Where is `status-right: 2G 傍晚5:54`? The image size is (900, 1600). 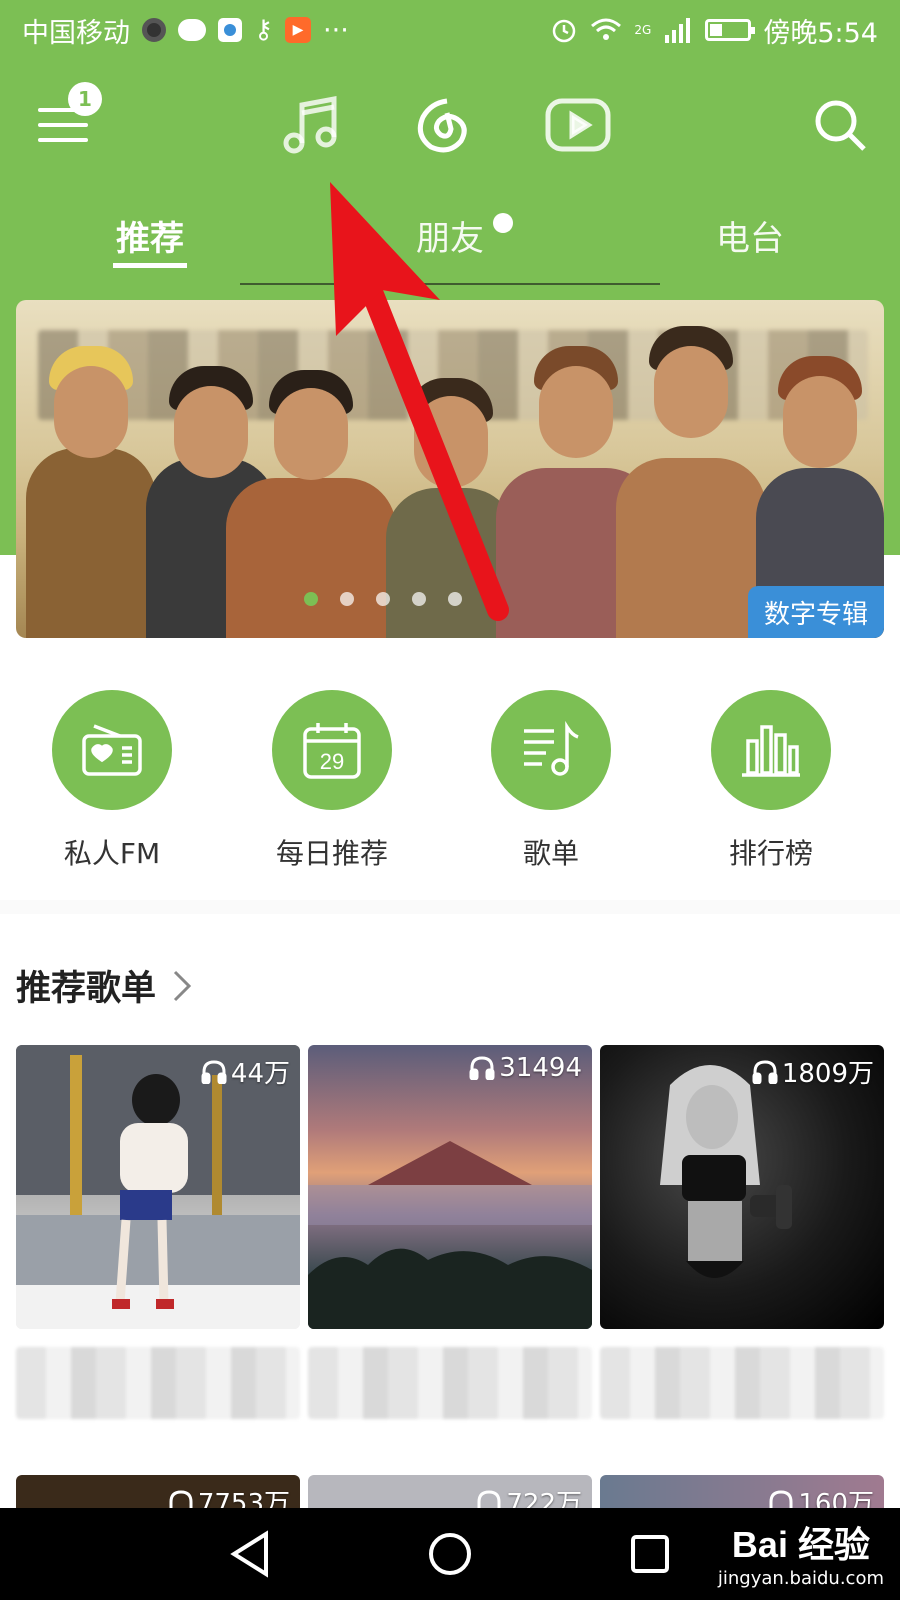
status-right: 2G 傍晚5:54 is located at coordinates (714, 30).